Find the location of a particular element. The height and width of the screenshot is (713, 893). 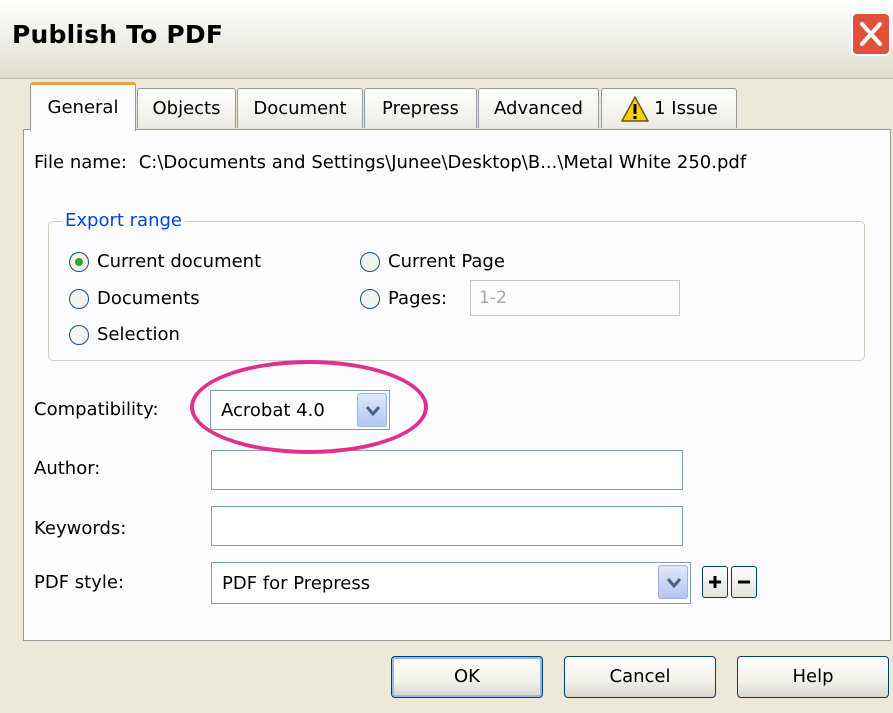

file-name-label: File name: is located at coordinates (80, 162).